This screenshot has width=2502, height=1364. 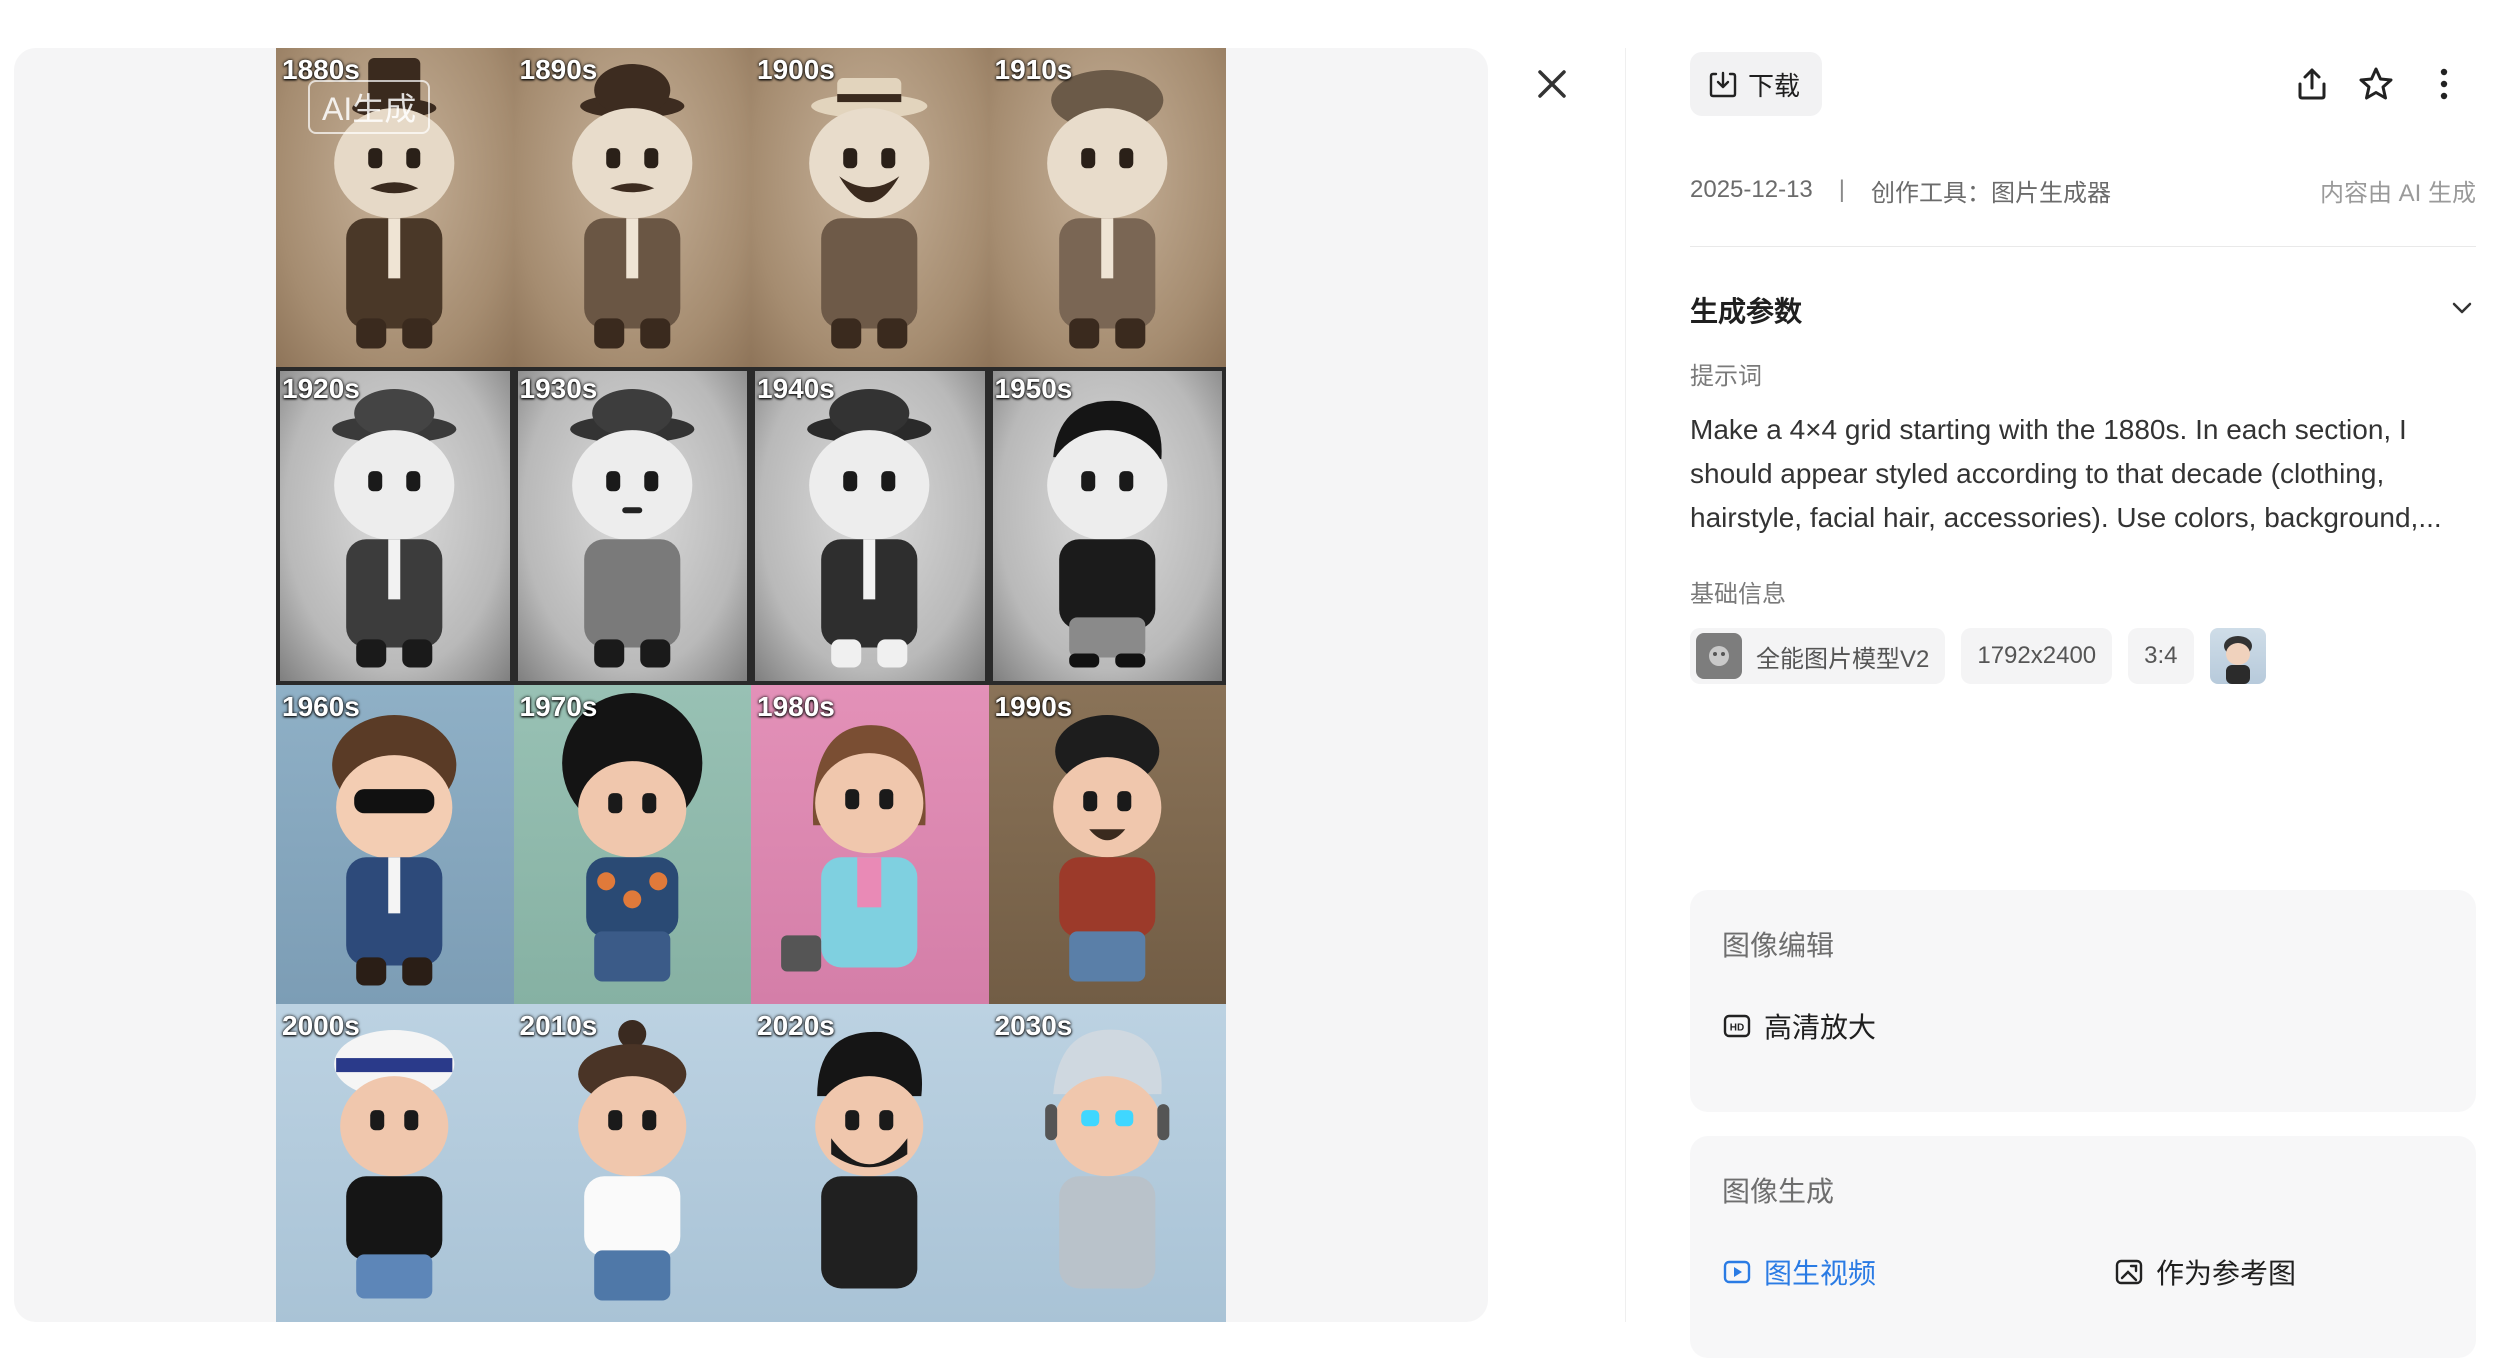 What do you see at coordinates (1738, 594) in the screenshot?
I see `basic-info-label: 基础信息` at bounding box center [1738, 594].